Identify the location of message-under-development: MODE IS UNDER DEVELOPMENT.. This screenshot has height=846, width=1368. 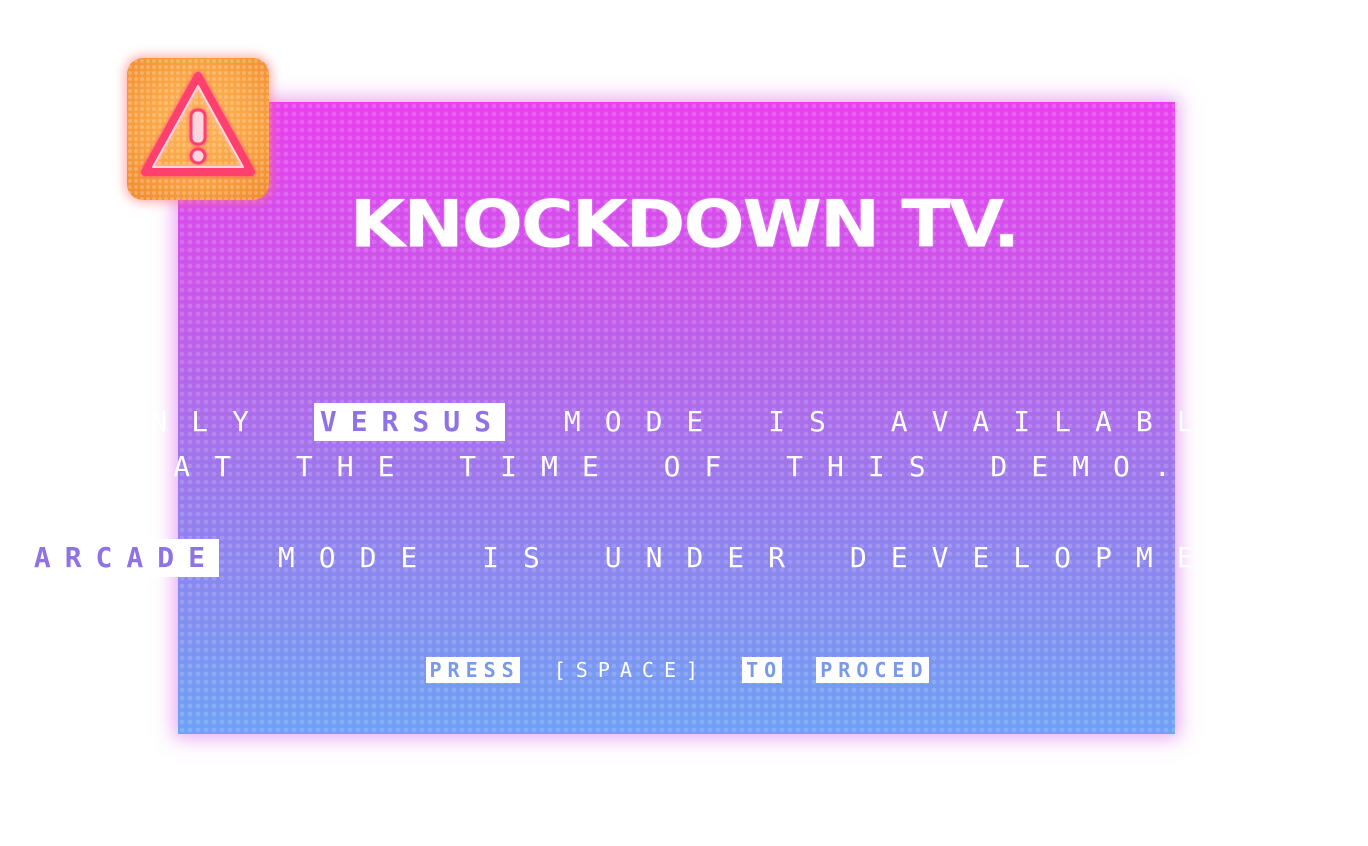
(809, 557).